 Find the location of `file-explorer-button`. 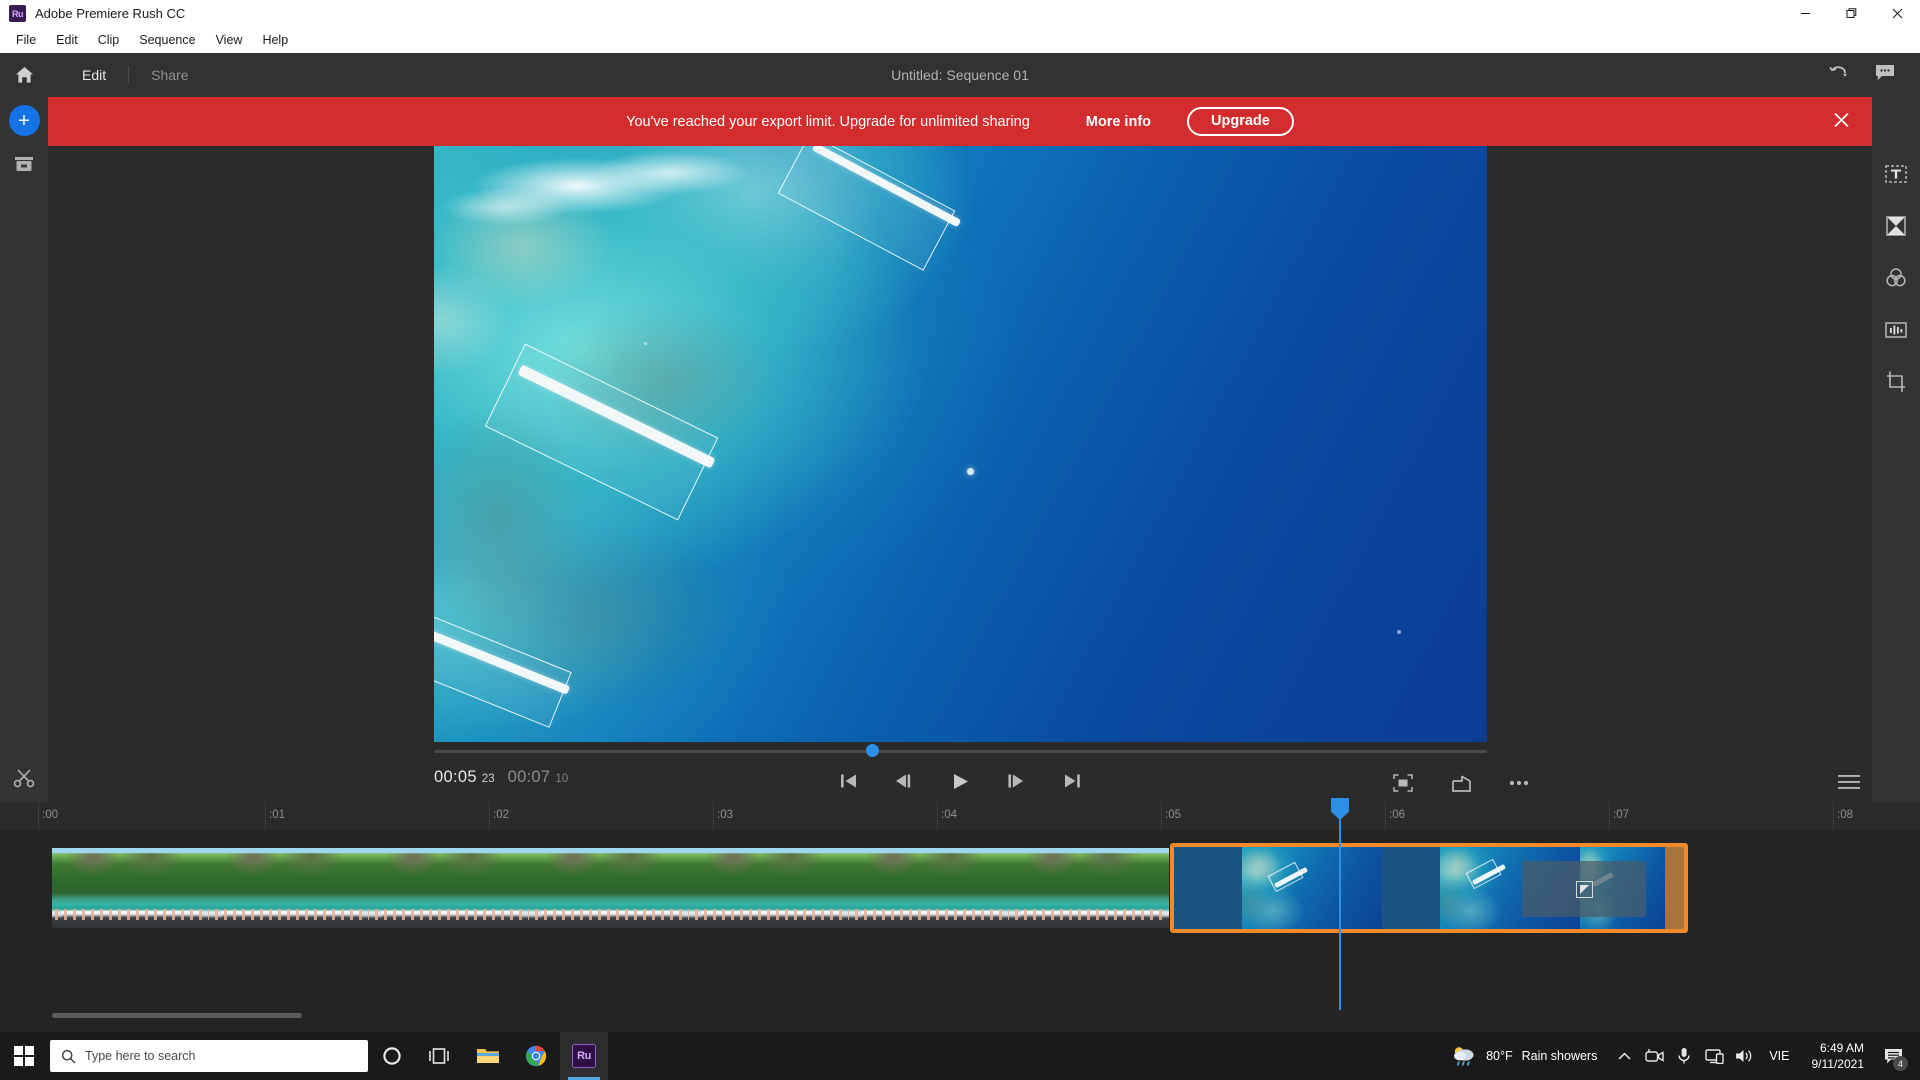

file-explorer-button is located at coordinates (488, 1056).